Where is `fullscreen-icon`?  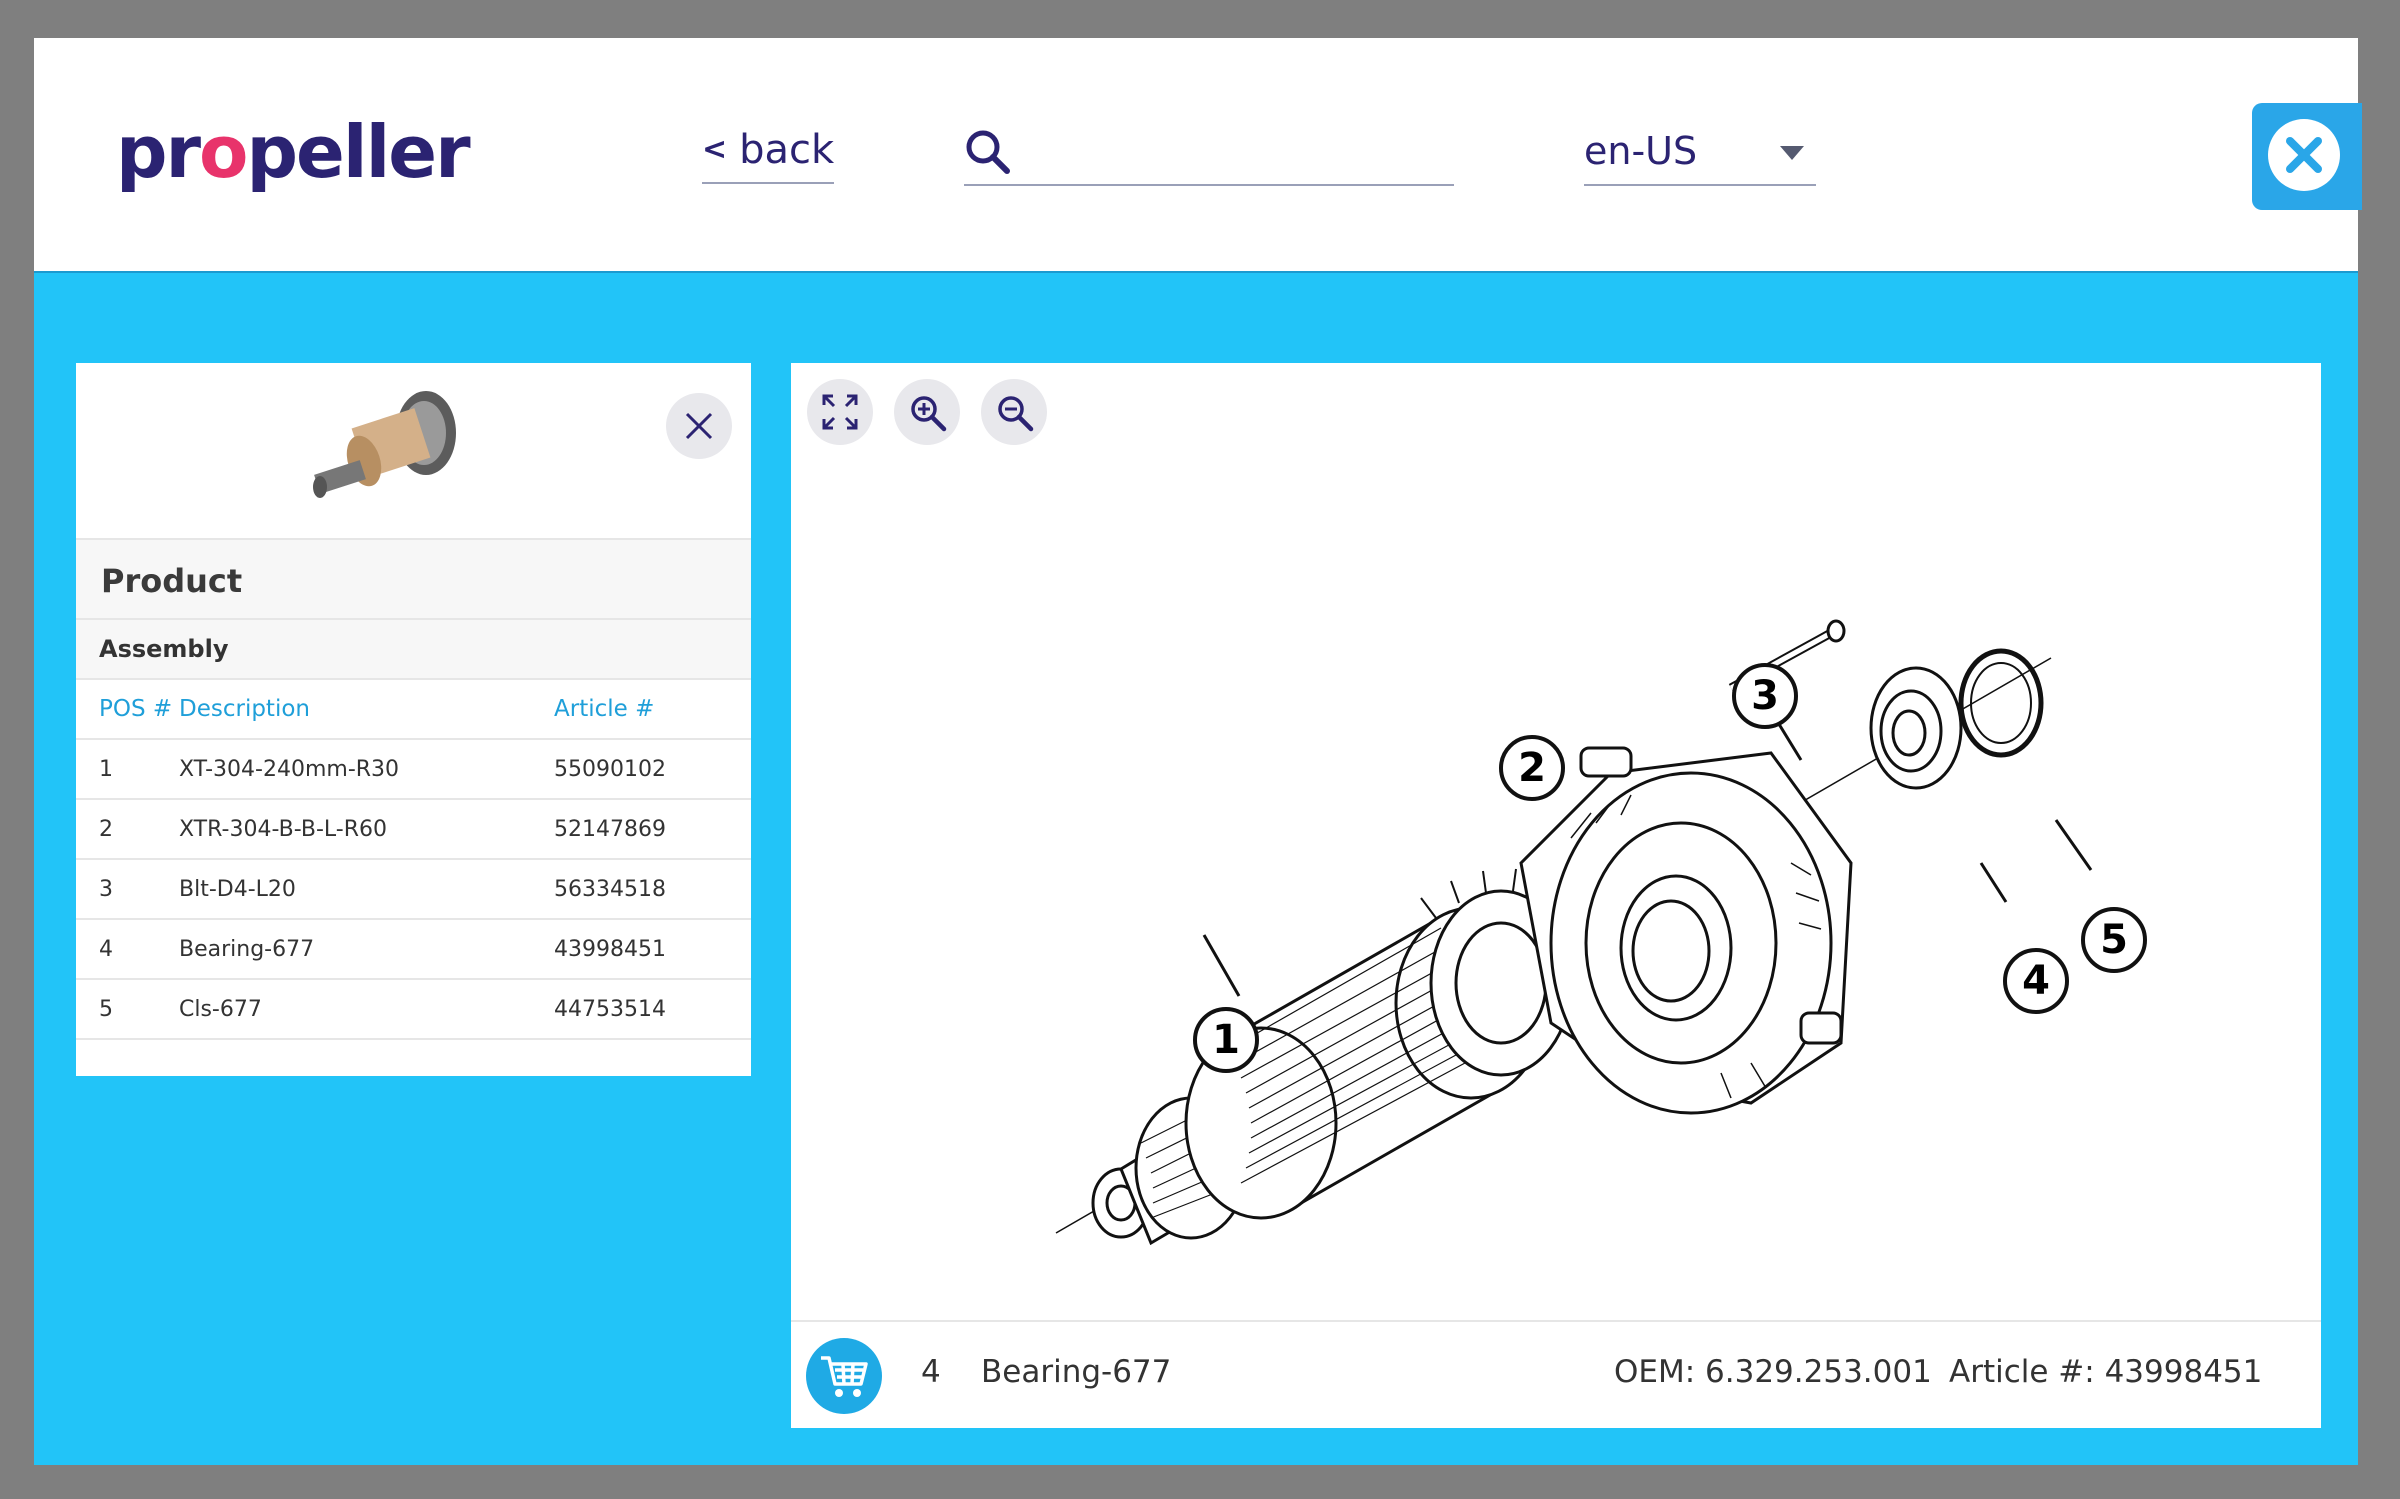 fullscreen-icon is located at coordinates (840, 412).